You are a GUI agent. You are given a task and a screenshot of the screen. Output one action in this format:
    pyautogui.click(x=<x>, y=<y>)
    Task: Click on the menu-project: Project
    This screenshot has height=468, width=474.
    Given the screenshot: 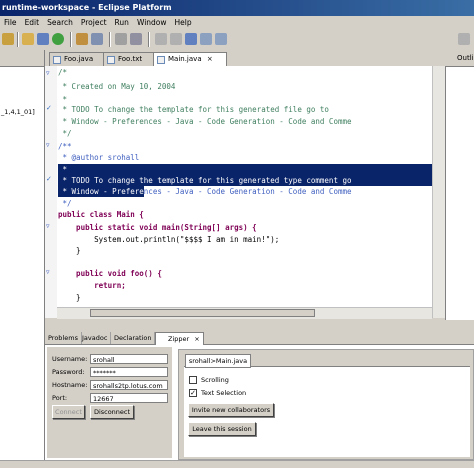 What is the action you would take?
    pyautogui.click(x=94, y=23)
    